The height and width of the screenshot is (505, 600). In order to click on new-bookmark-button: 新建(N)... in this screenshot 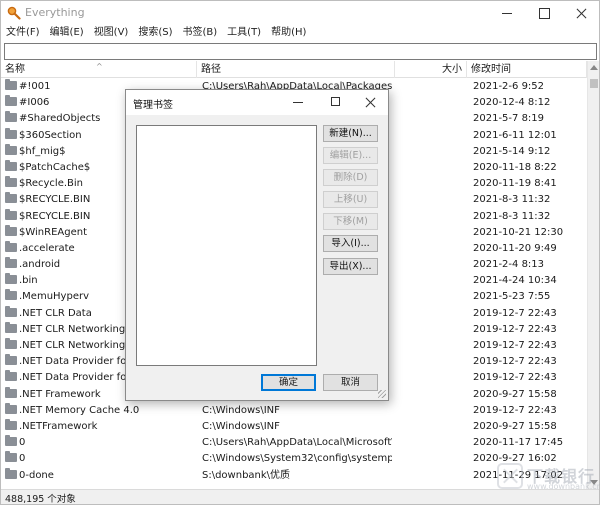, I will do `click(350, 133)`.